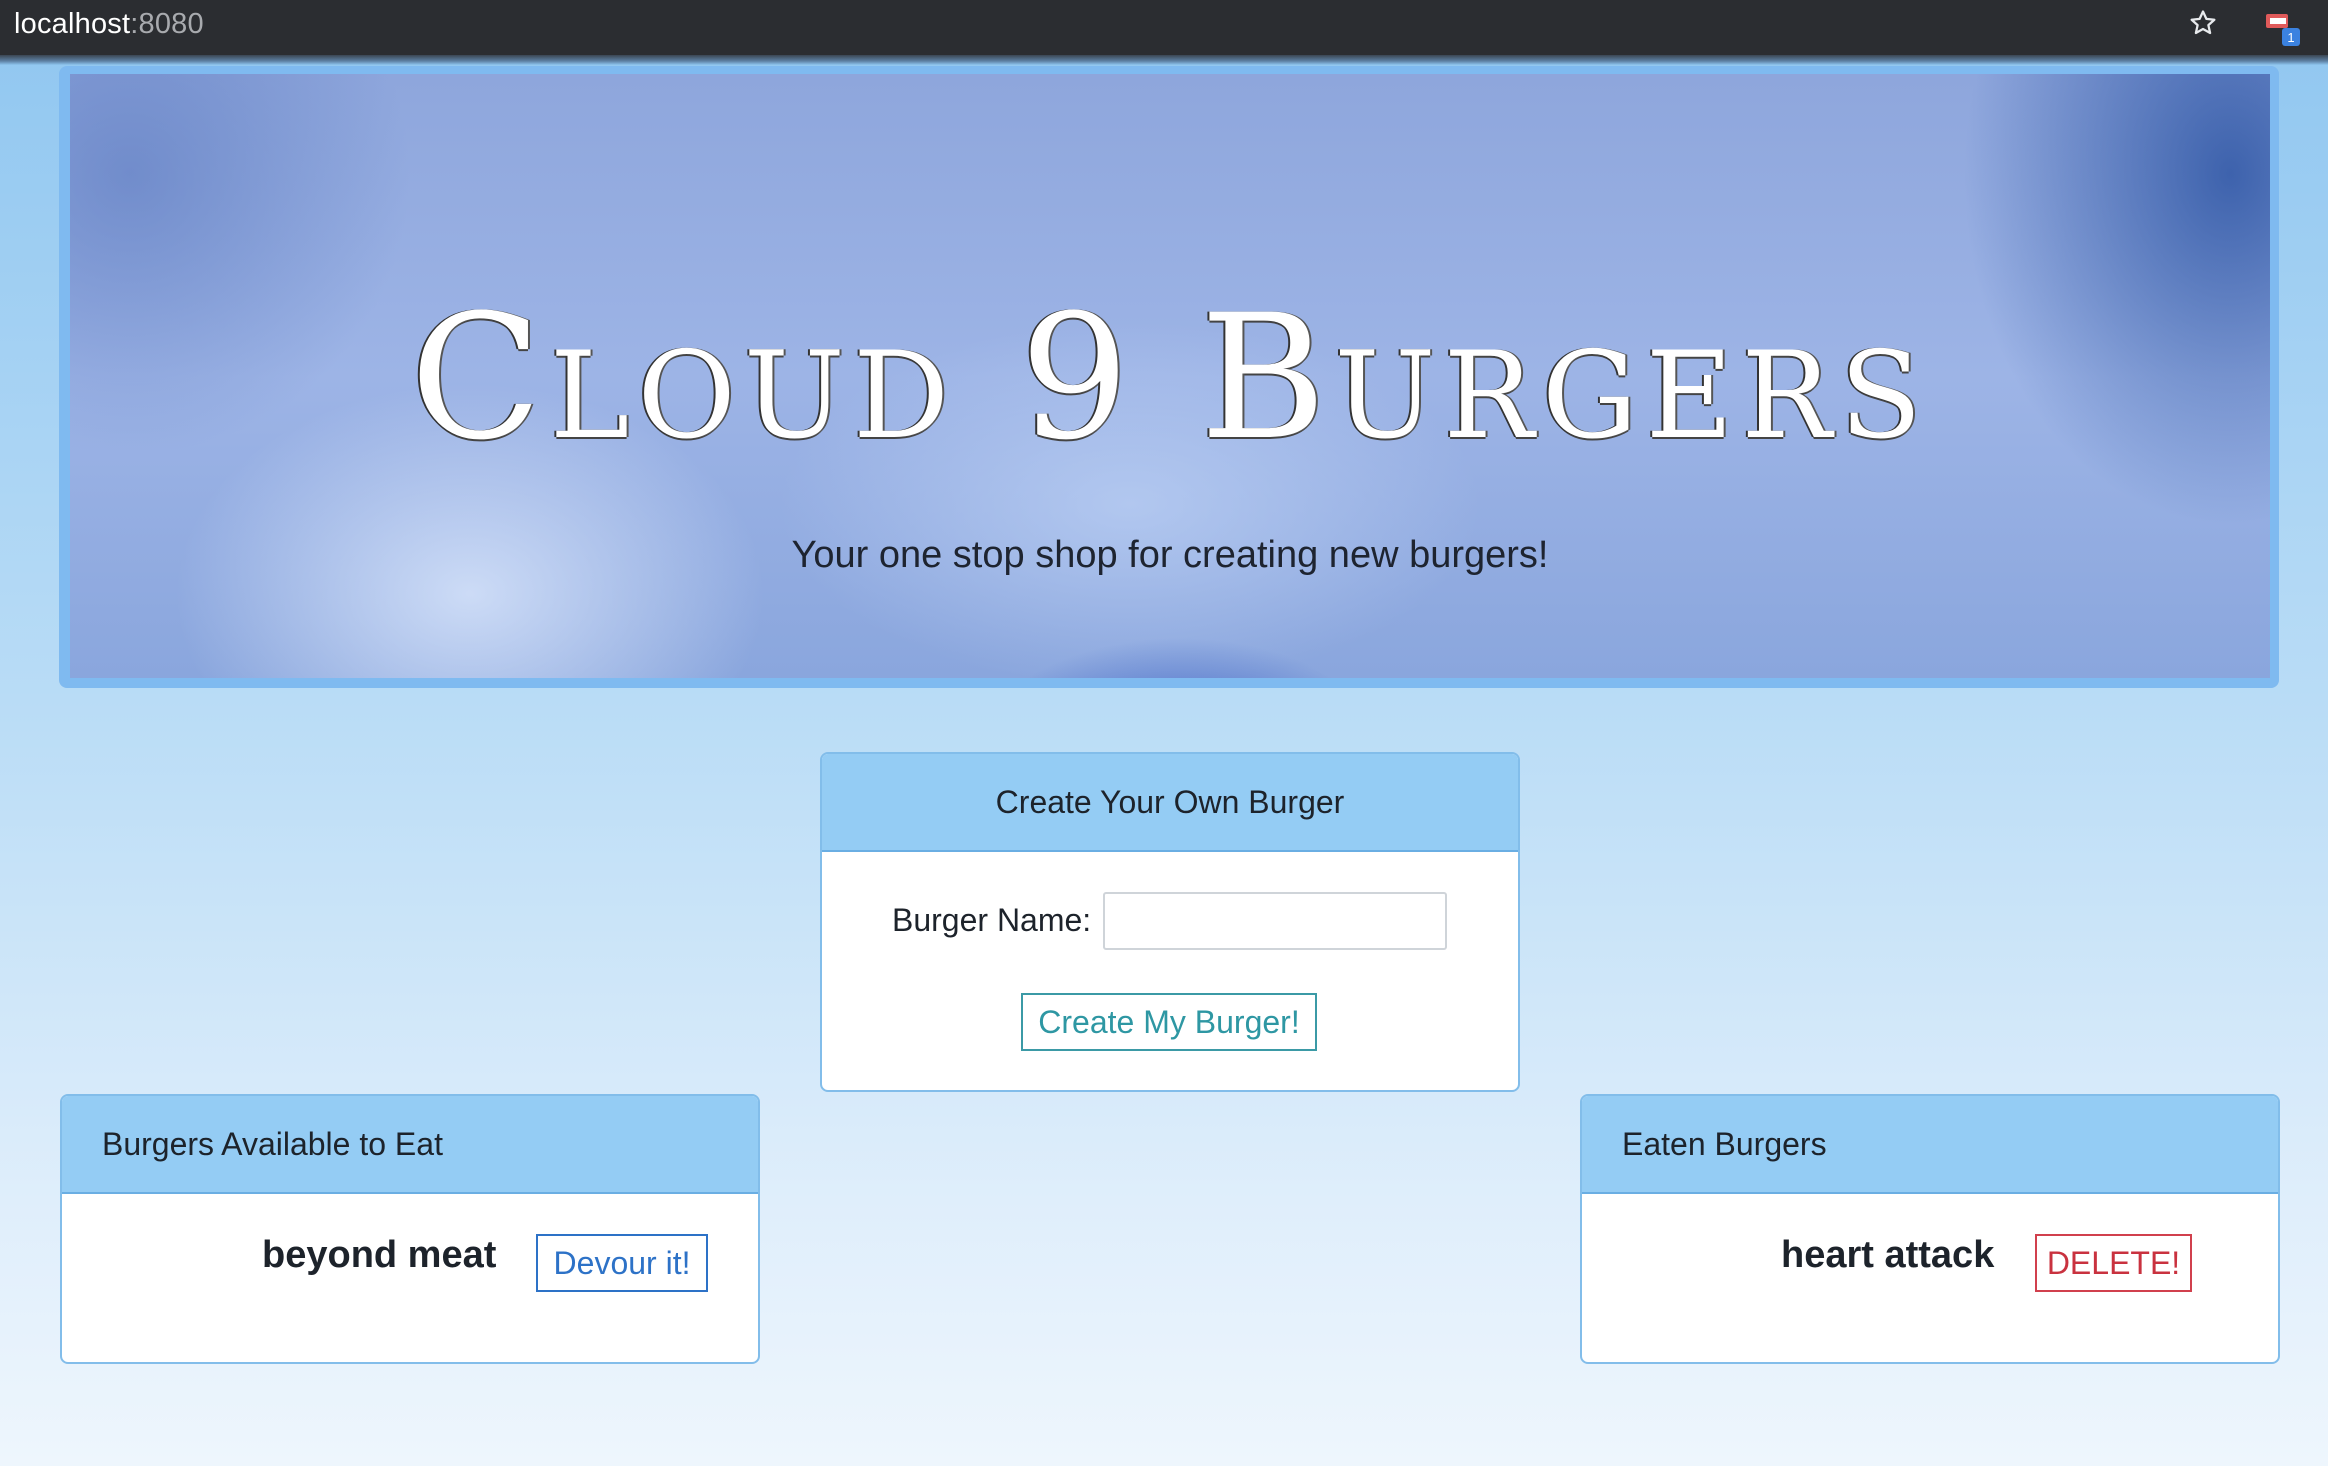 This screenshot has height=1466, width=2328. What do you see at coordinates (167, 24) in the screenshot?
I see `url-port: :8080` at bounding box center [167, 24].